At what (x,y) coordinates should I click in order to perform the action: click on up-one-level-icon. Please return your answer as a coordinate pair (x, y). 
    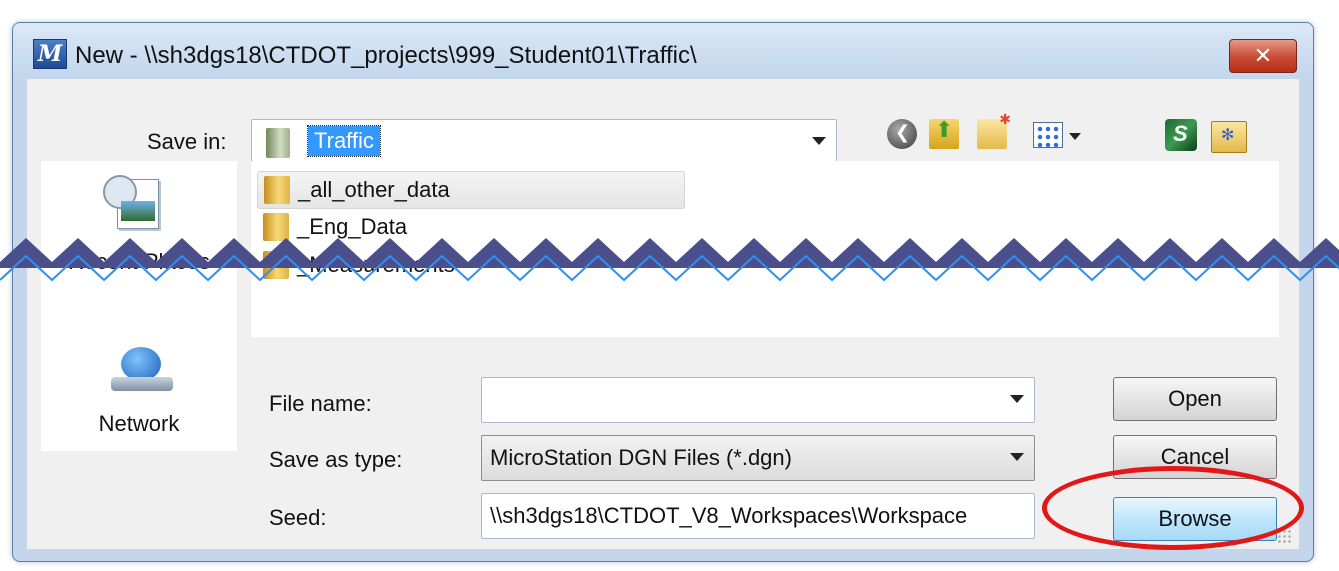
    Looking at the image, I should click on (944, 133).